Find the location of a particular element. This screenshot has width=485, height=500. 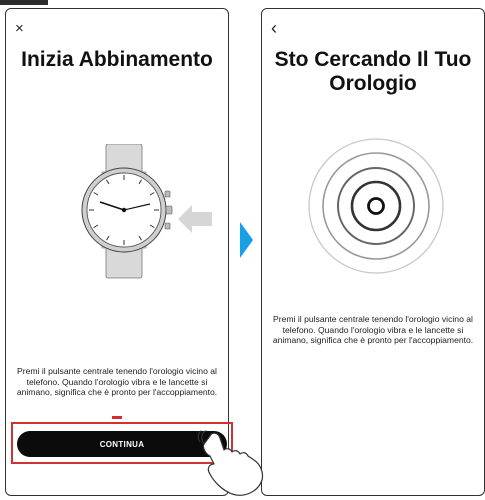

next-arrow-icon is located at coordinates (246, 240).